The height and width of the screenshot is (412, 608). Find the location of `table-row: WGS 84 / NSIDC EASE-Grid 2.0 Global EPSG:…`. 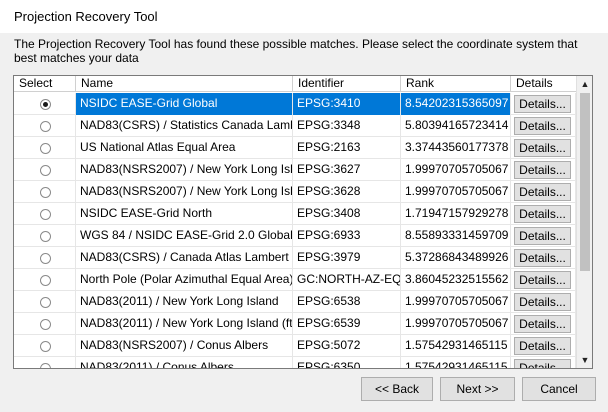

table-row: WGS 84 / NSIDC EASE-Grid 2.0 Global EPSG:… is located at coordinates (295, 236).